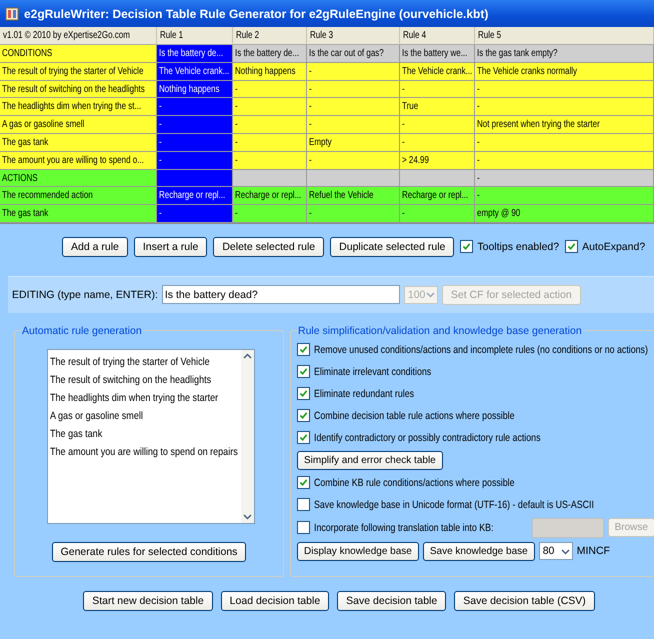 The width and height of the screenshot is (654, 639). What do you see at coordinates (440, 330) in the screenshot?
I see `group-title: Rule simplification/validation and knowledge base generation` at bounding box center [440, 330].